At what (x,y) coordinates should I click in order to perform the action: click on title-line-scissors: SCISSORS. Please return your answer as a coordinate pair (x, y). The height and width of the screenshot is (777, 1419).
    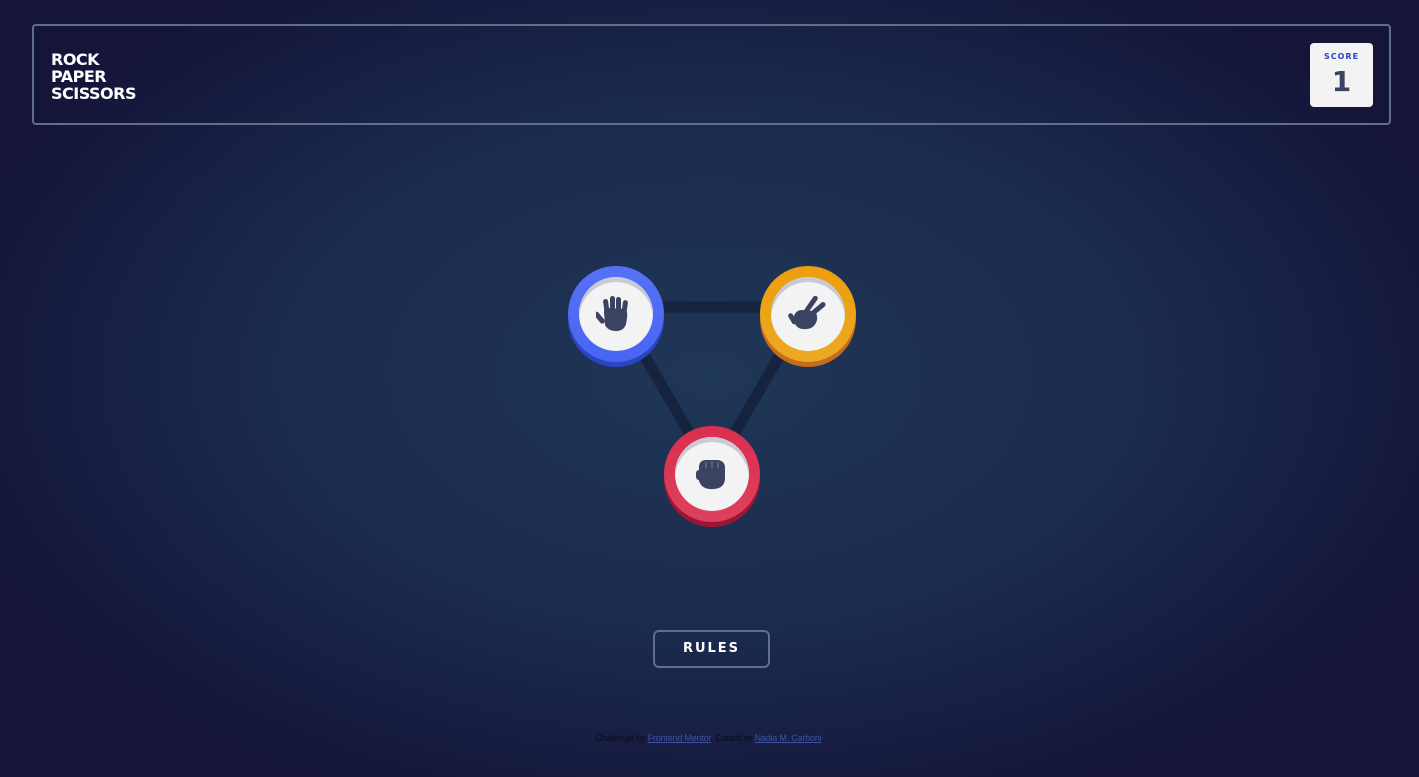
    Looking at the image, I should click on (94, 93).